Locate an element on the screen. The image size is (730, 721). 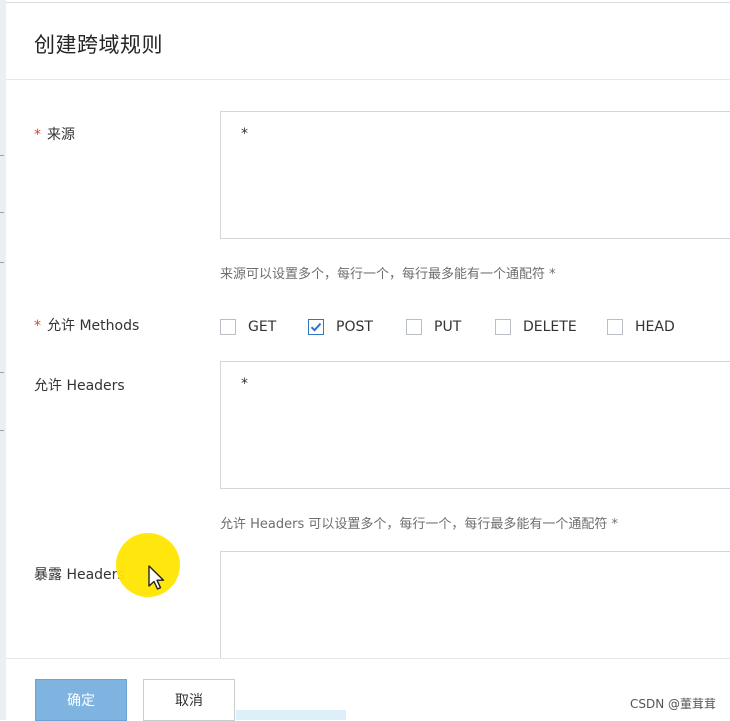
cancel-button: 取消 is located at coordinates (189, 700).